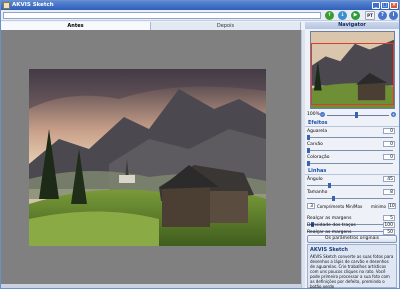 The image size is (400, 289). What do you see at coordinates (226, 26) in the screenshot?
I see `tab-after: Depois` at bounding box center [226, 26].